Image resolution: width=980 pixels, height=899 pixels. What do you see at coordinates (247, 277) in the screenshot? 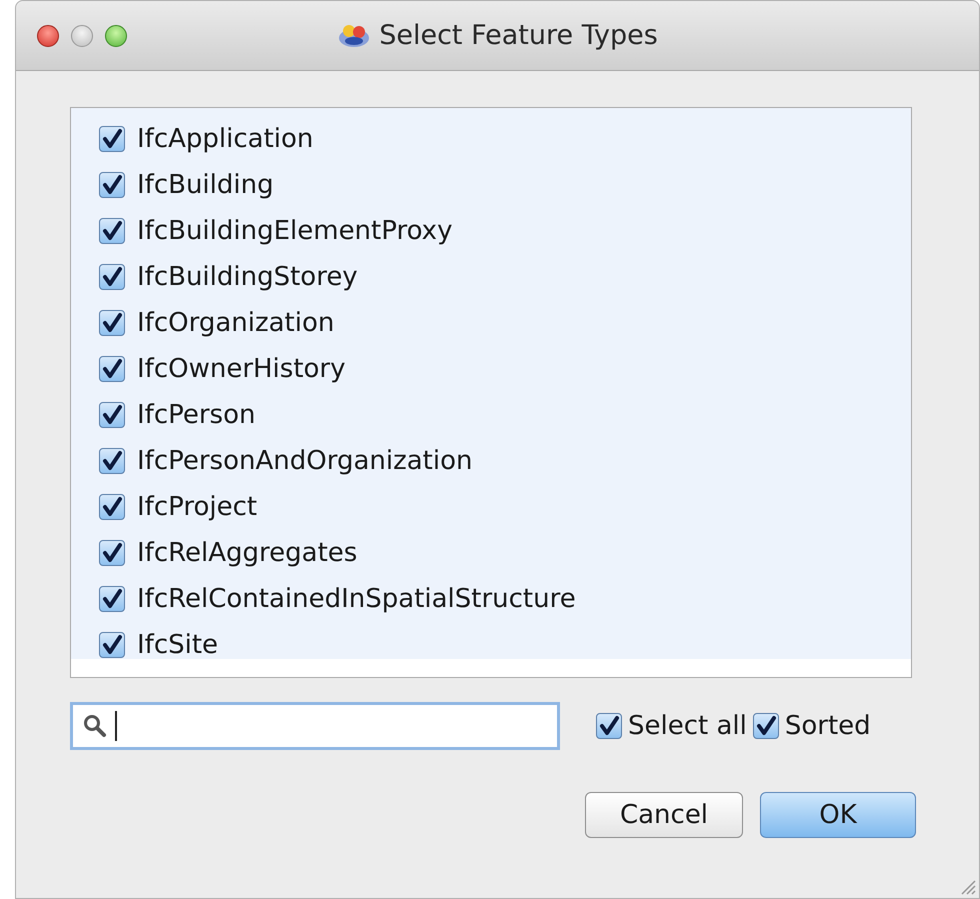
I see `feature-type-label: IfcBuildingStorey` at bounding box center [247, 277].